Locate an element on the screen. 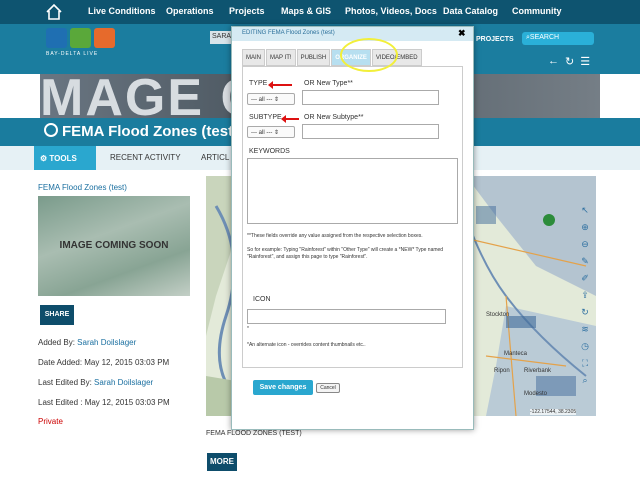 Image resolution: width=640 pixels, height=480 pixels. nav-data-catalog: Data Catalog is located at coordinates (470, 11).